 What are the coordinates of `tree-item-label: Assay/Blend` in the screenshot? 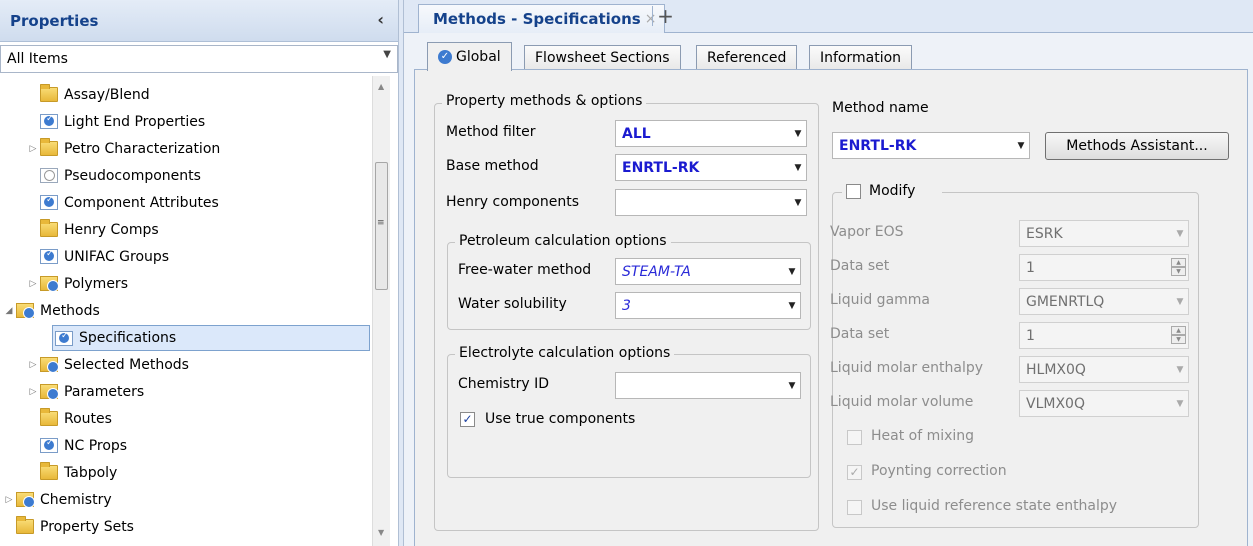 It's located at (107, 94).